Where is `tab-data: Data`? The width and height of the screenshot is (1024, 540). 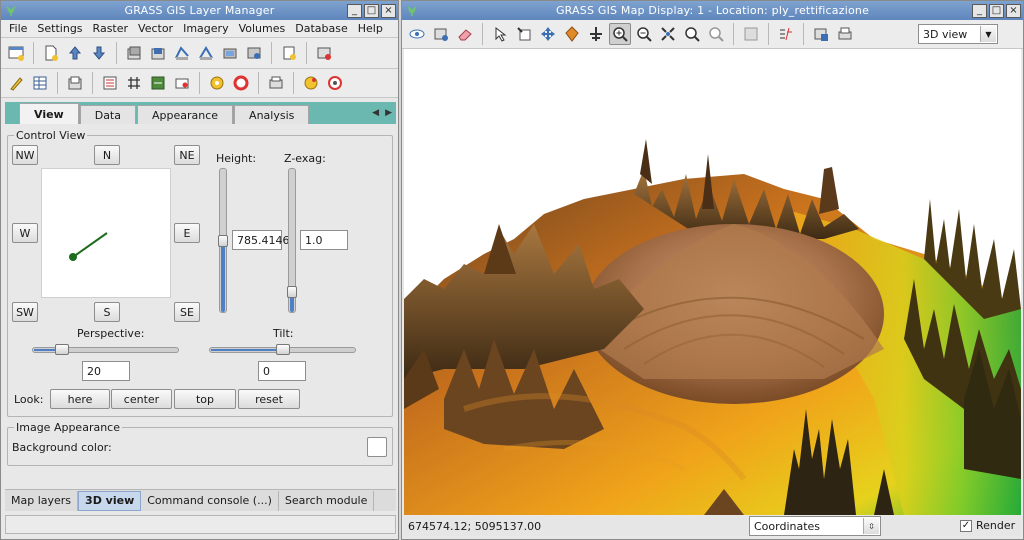 tab-data: Data is located at coordinates (107, 114).